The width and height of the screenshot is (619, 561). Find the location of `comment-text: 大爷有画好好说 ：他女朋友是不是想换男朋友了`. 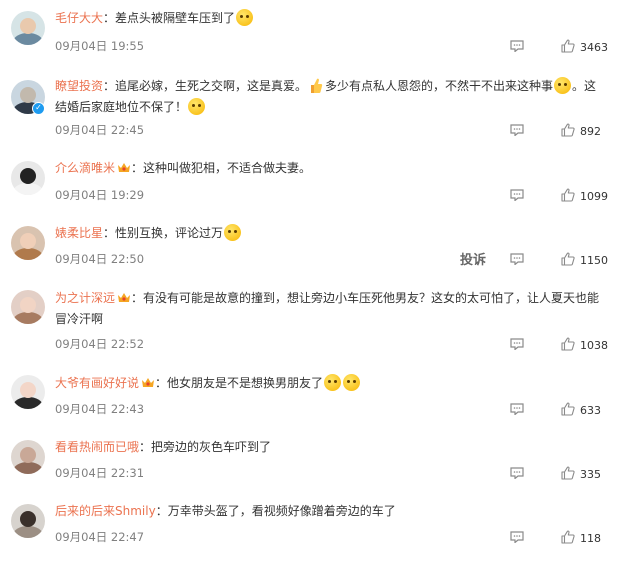

comment-text: 大爷有画好好说 ：他女朋友是不是想换男朋友了 is located at coordinates (329, 383).